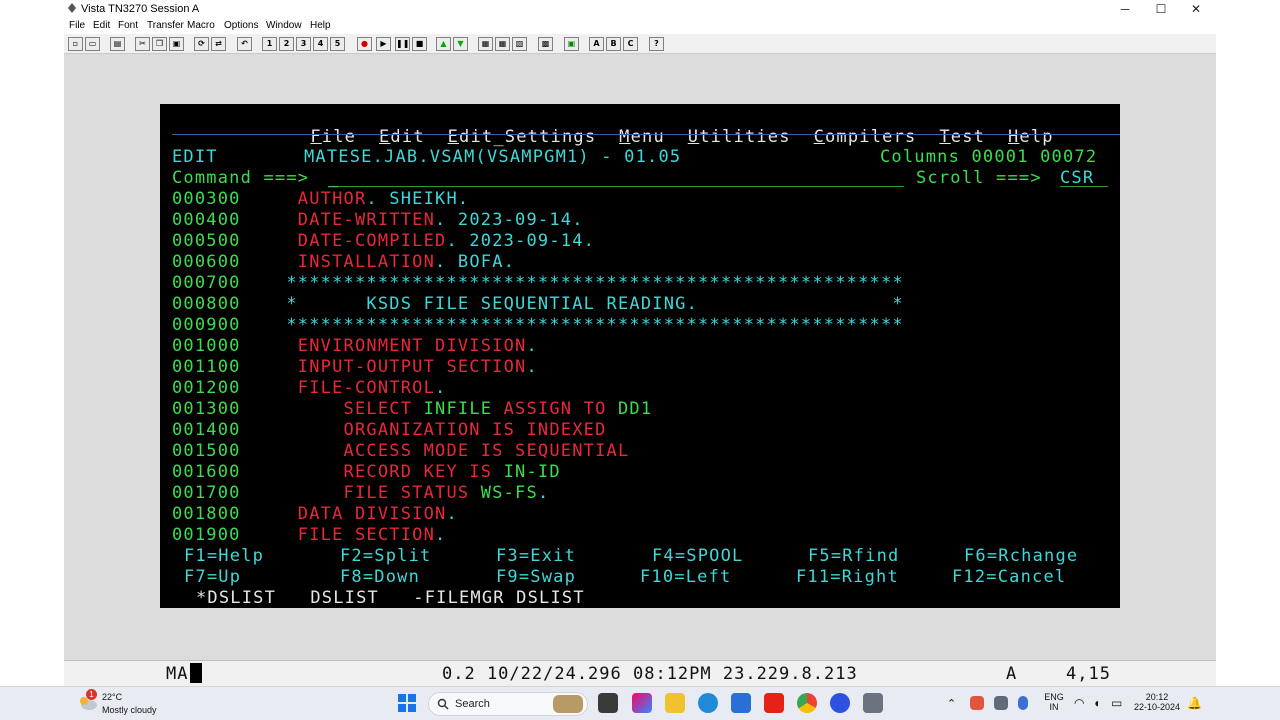  Describe the element at coordinates (596, 44) in the screenshot. I see `a-button: A` at that location.